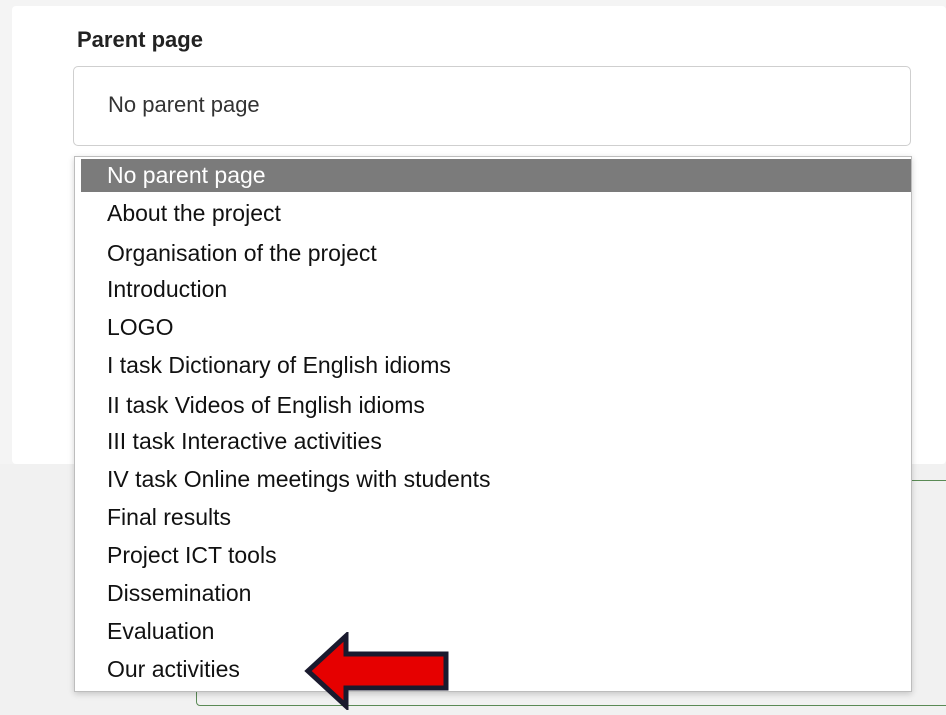 The width and height of the screenshot is (946, 715). Describe the element at coordinates (496, 405) in the screenshot. I see `dropdown-option: II task Videos of English idioms` at that location.